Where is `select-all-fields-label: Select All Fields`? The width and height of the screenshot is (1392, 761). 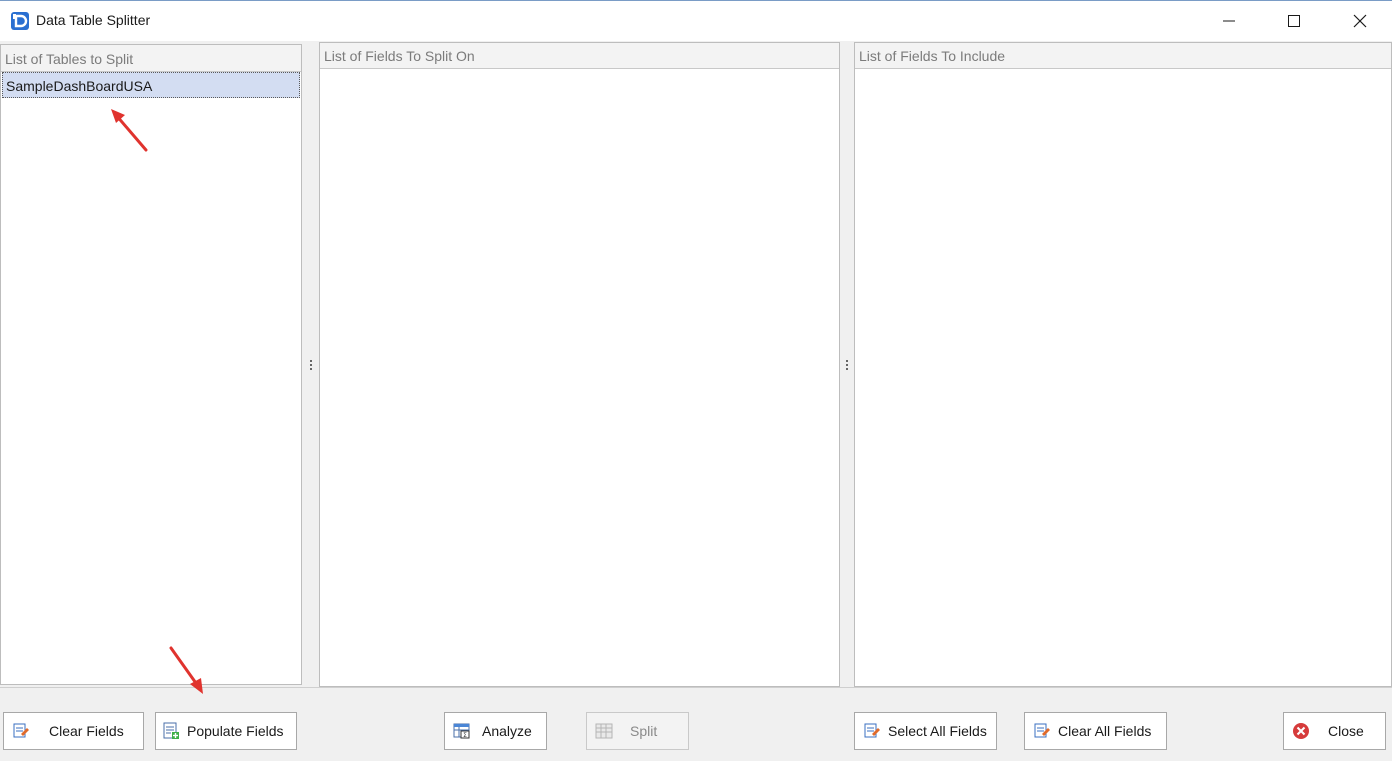
select-all-fields-label: Select All Fields is located at coordinates (937, 731).